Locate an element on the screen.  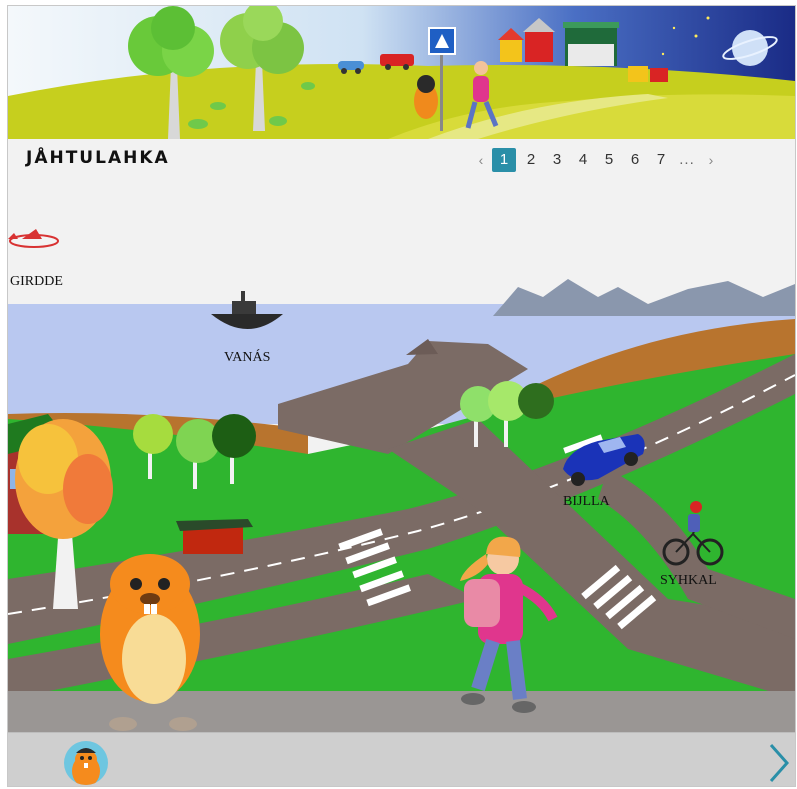
label-plane: GIRDDE is located at coordinates (36, 281).